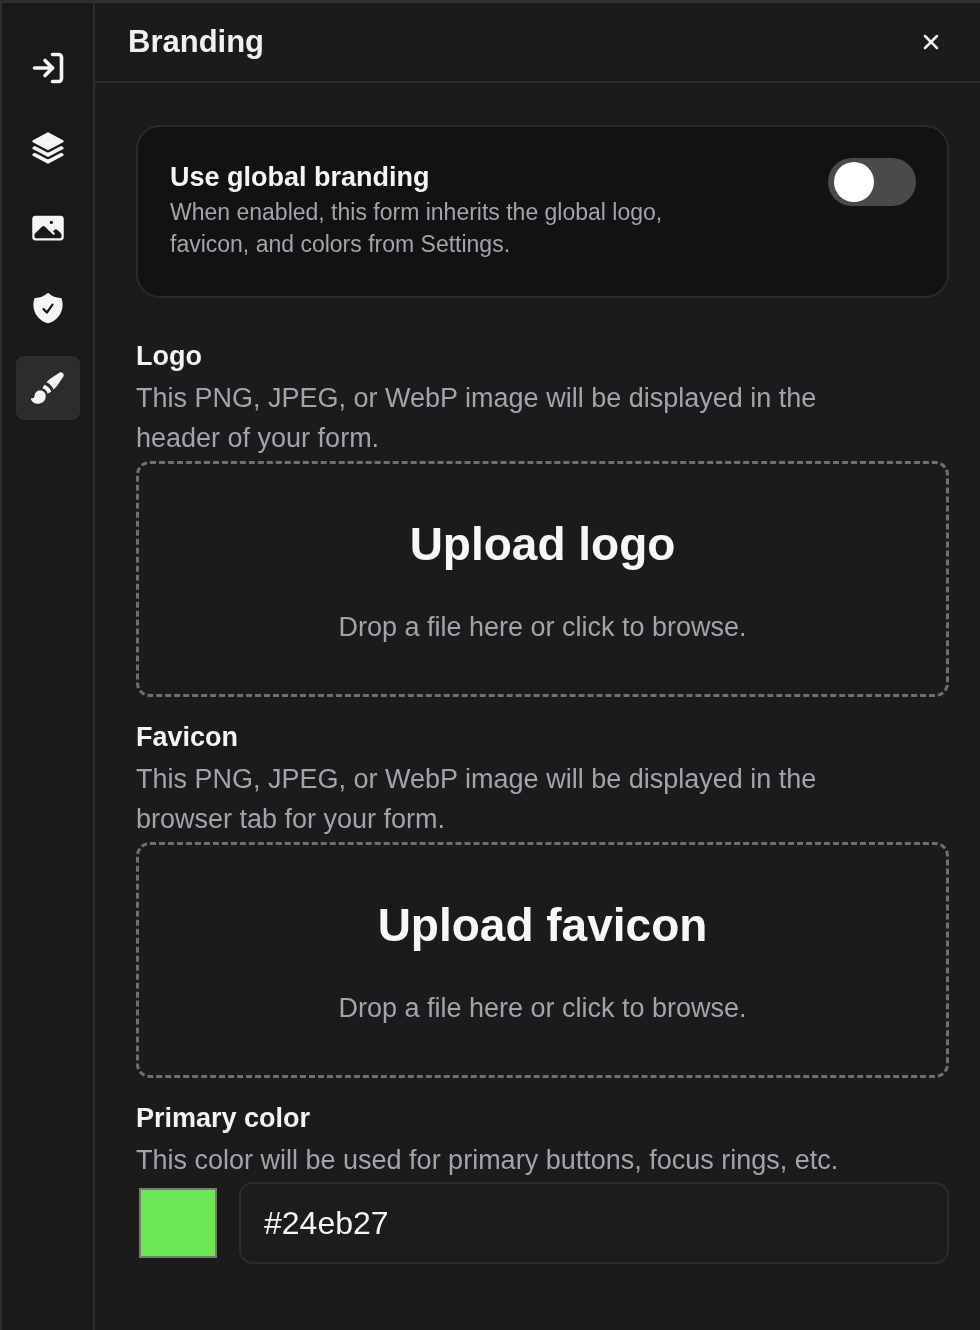 The width and height of the screenshot is (980, 1330). I want to click on section-label: Logo, so click(169, 356).